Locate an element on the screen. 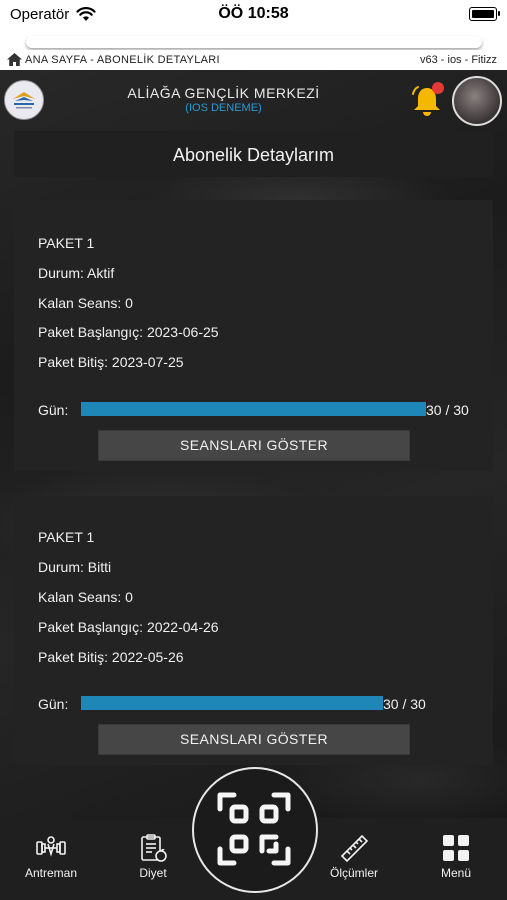 The image size is (507, 900). breadcrumb-path: ANA SAYFA - ABONELİK DETAYLARI is located at coordinates (122, 60).